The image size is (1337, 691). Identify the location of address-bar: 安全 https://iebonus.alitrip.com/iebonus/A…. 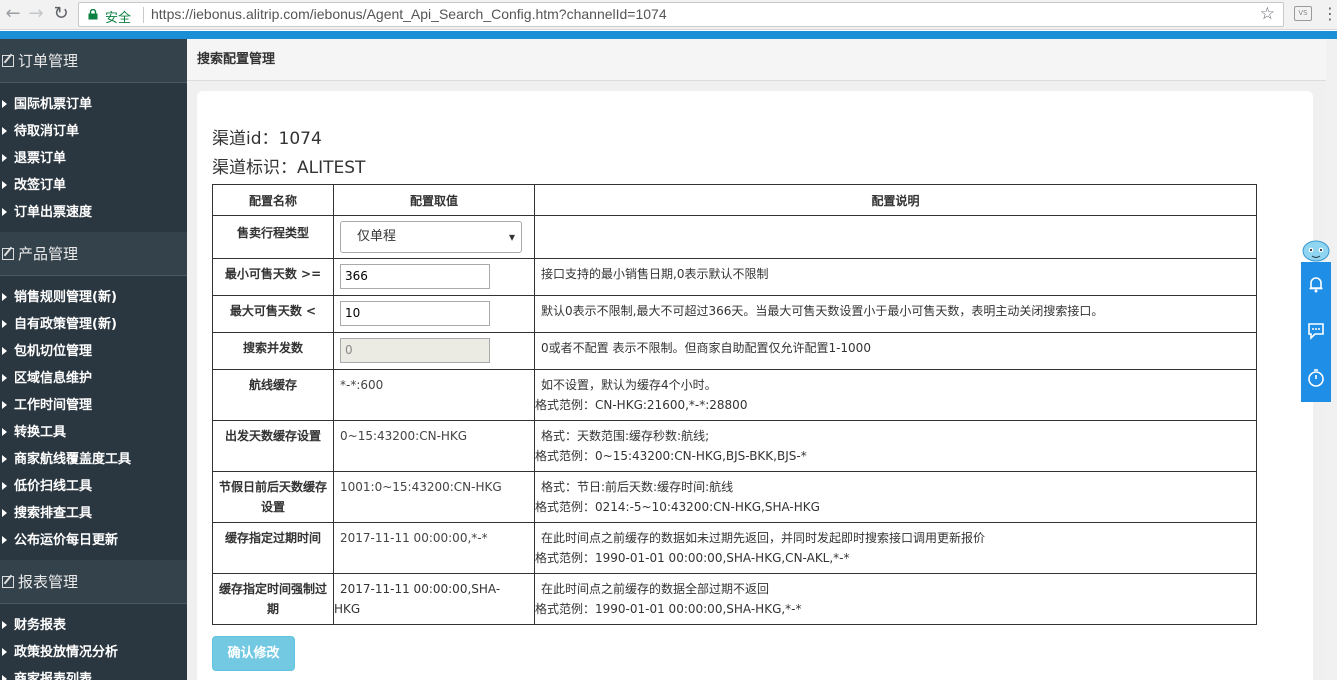
(681, 14).